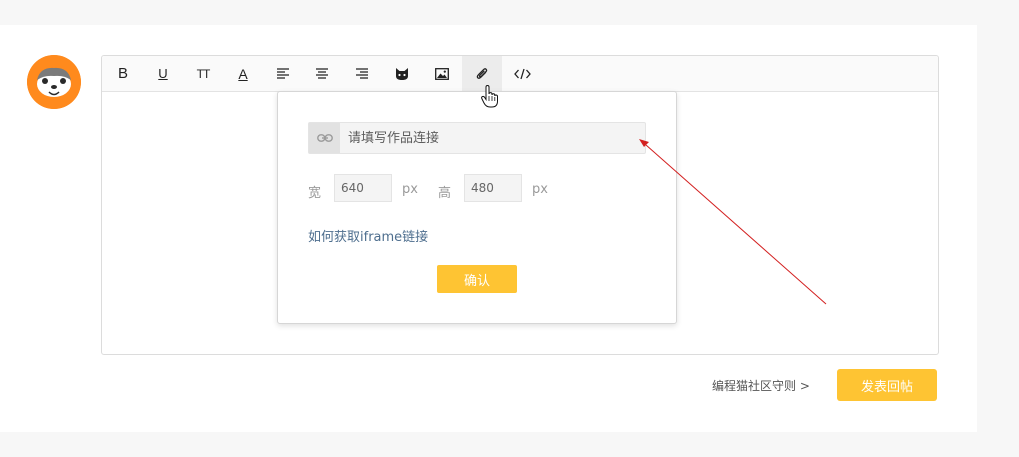 This screenshot has width=1019, height=457. I want to click on bold-button: B, so click(123, 73).